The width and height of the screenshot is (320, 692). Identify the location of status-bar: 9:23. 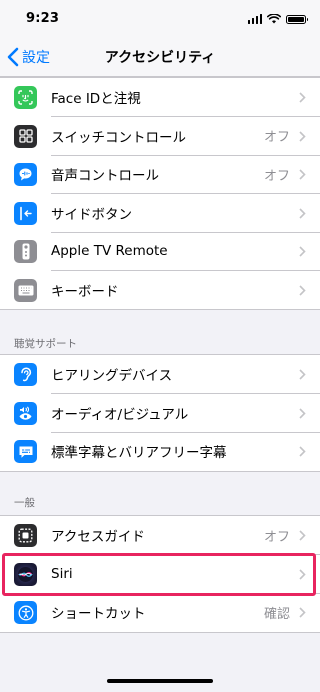
(160, 19).